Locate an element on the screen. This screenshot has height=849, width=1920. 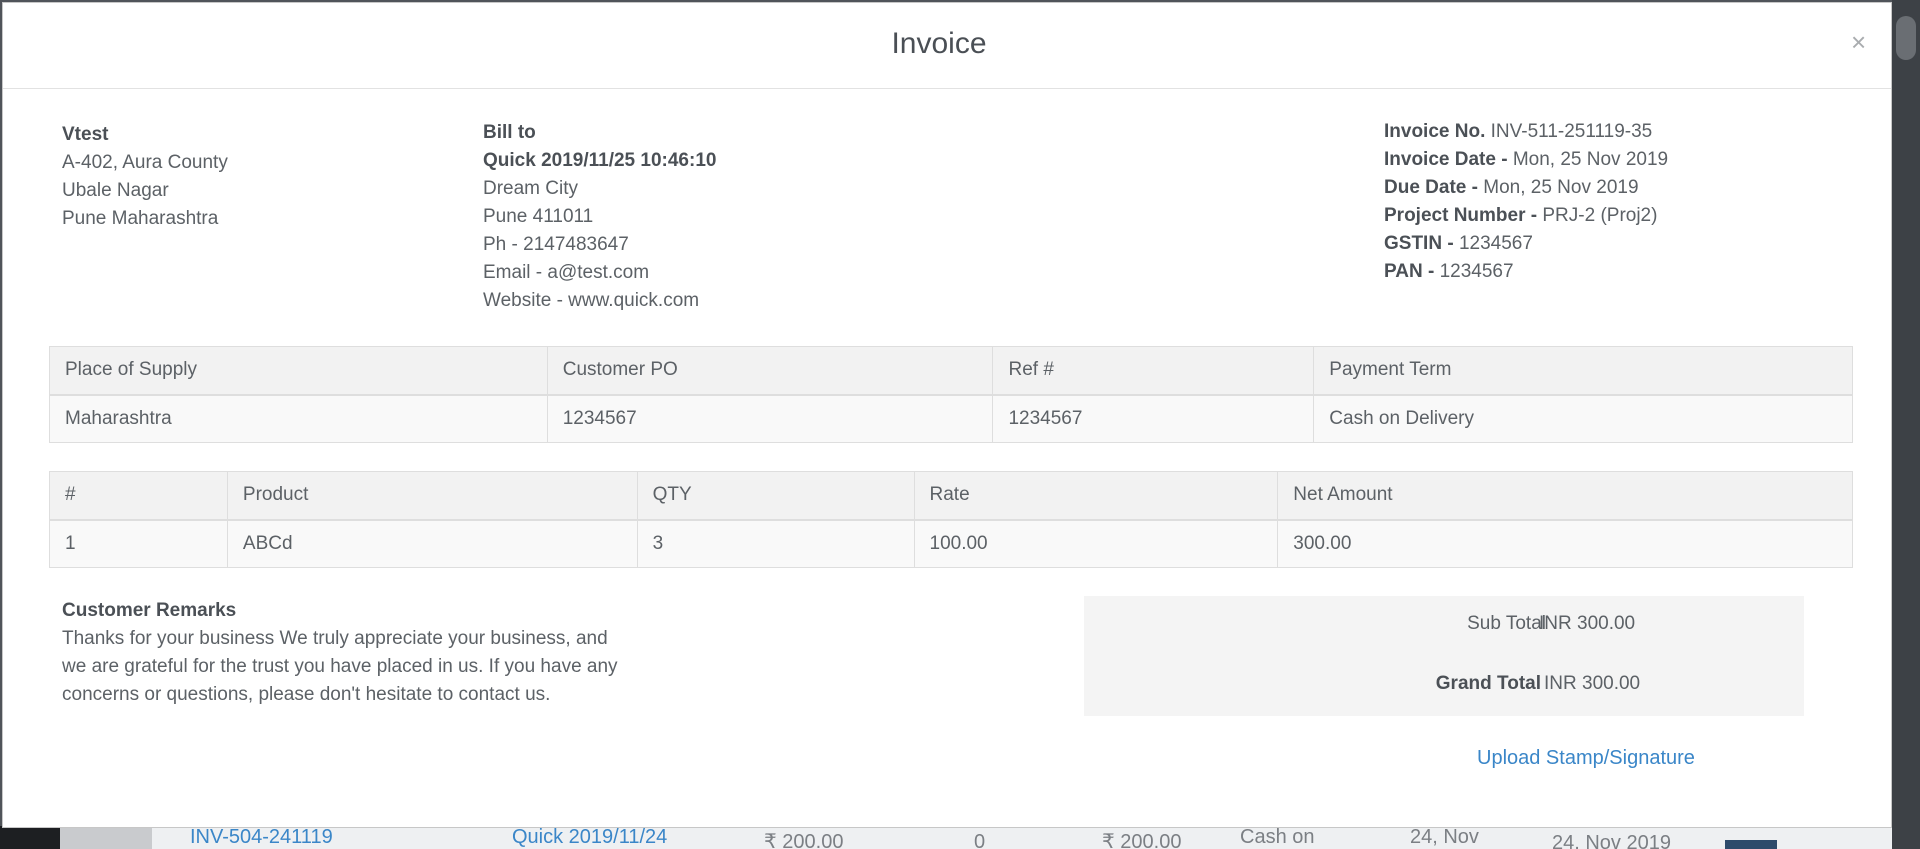
modal-header: Invoice × is located at coordinates (947, 46).